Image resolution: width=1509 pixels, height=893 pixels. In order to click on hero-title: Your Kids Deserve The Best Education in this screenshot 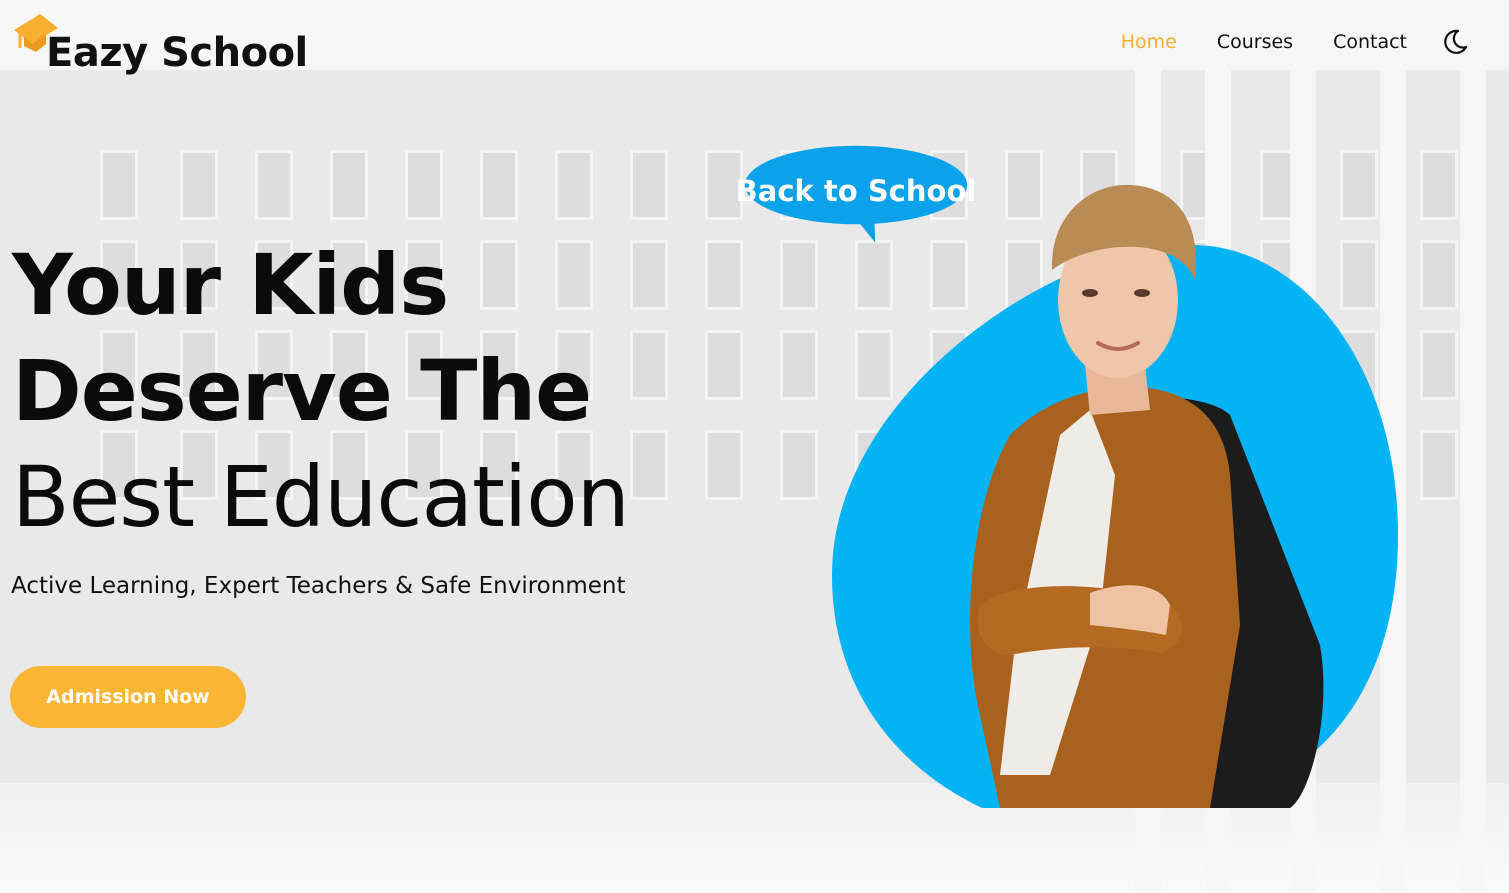, I will do `click(321, 391)`.